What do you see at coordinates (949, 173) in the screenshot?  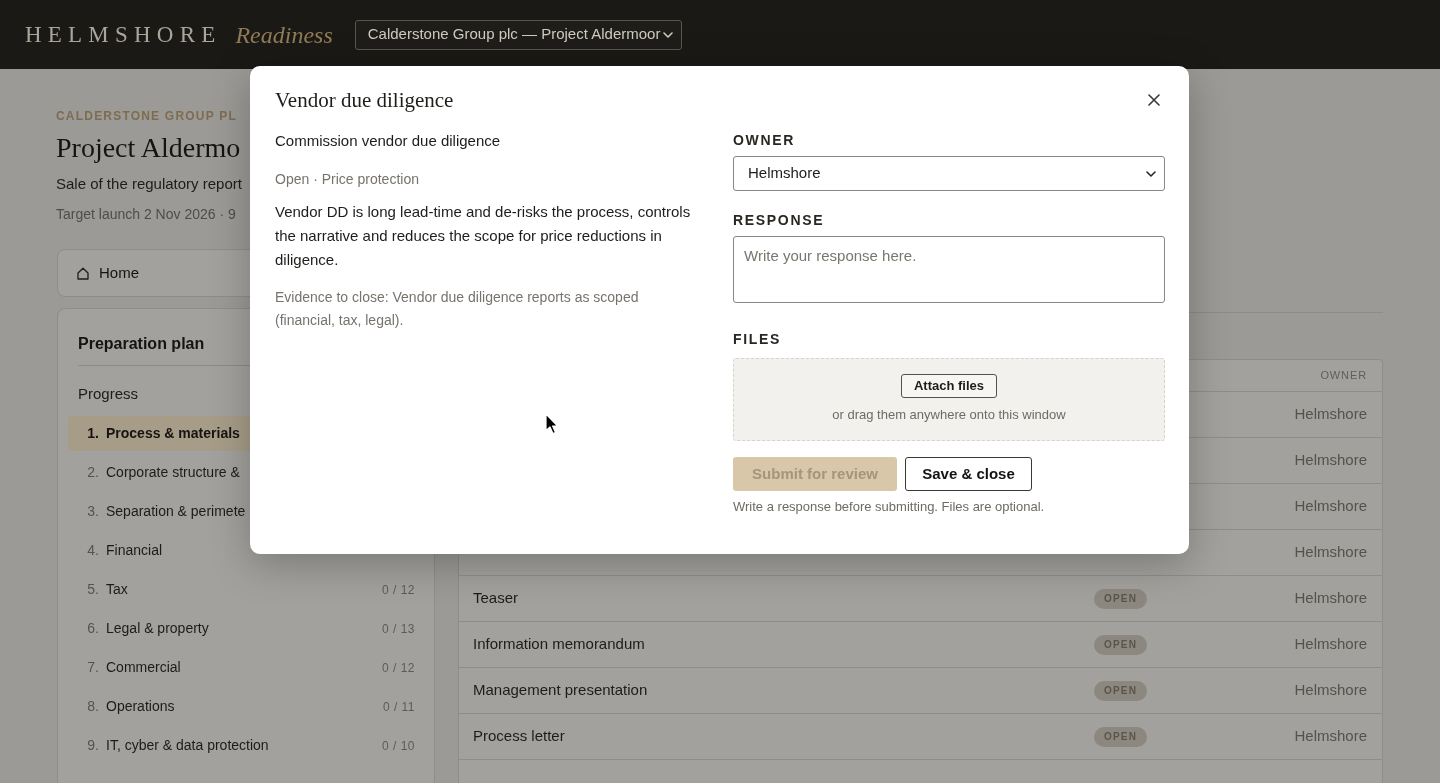 I see `owner-select: Helmshore` at bounding box center [949, 173].